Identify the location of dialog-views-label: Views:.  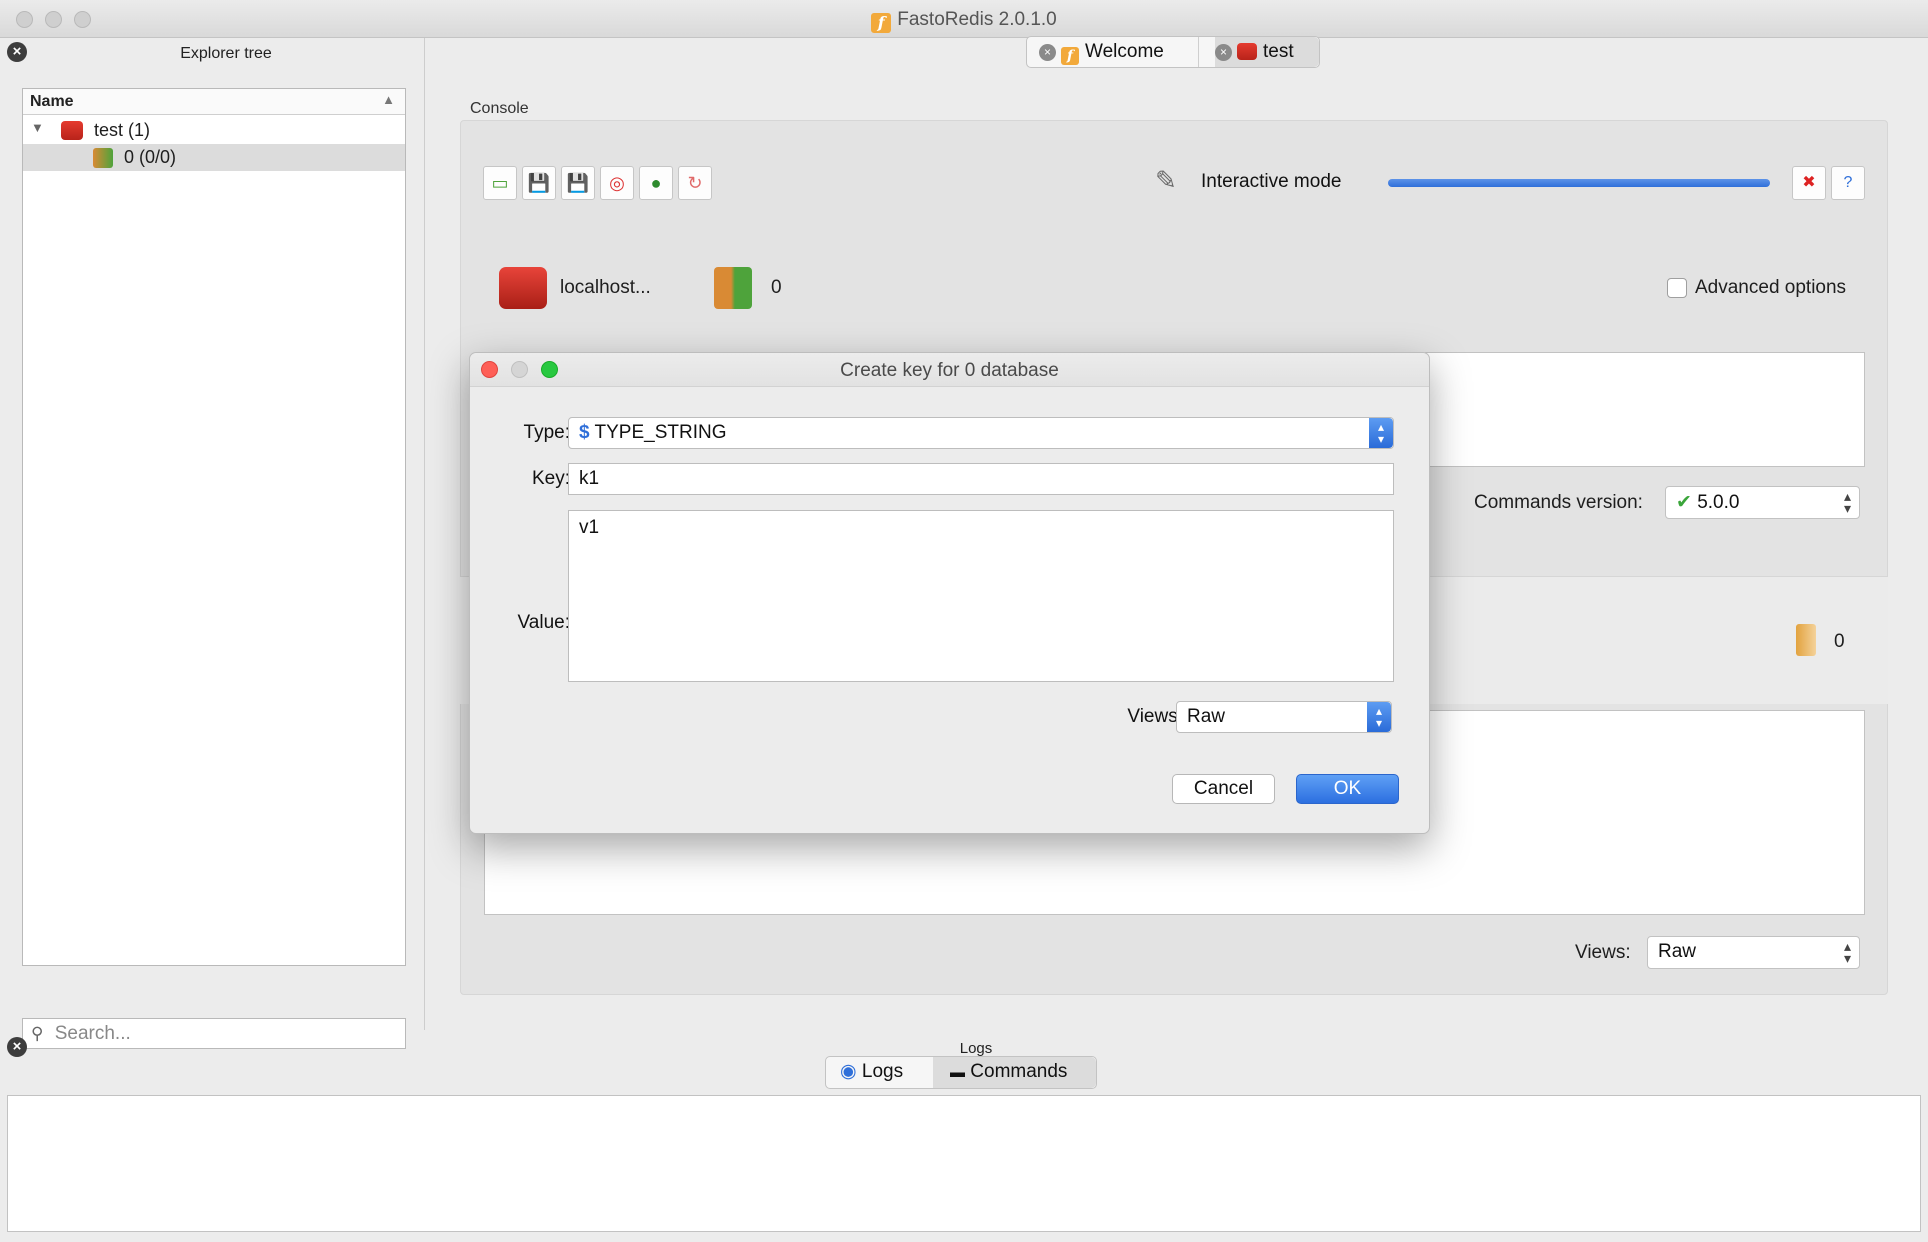
(1155, 716).